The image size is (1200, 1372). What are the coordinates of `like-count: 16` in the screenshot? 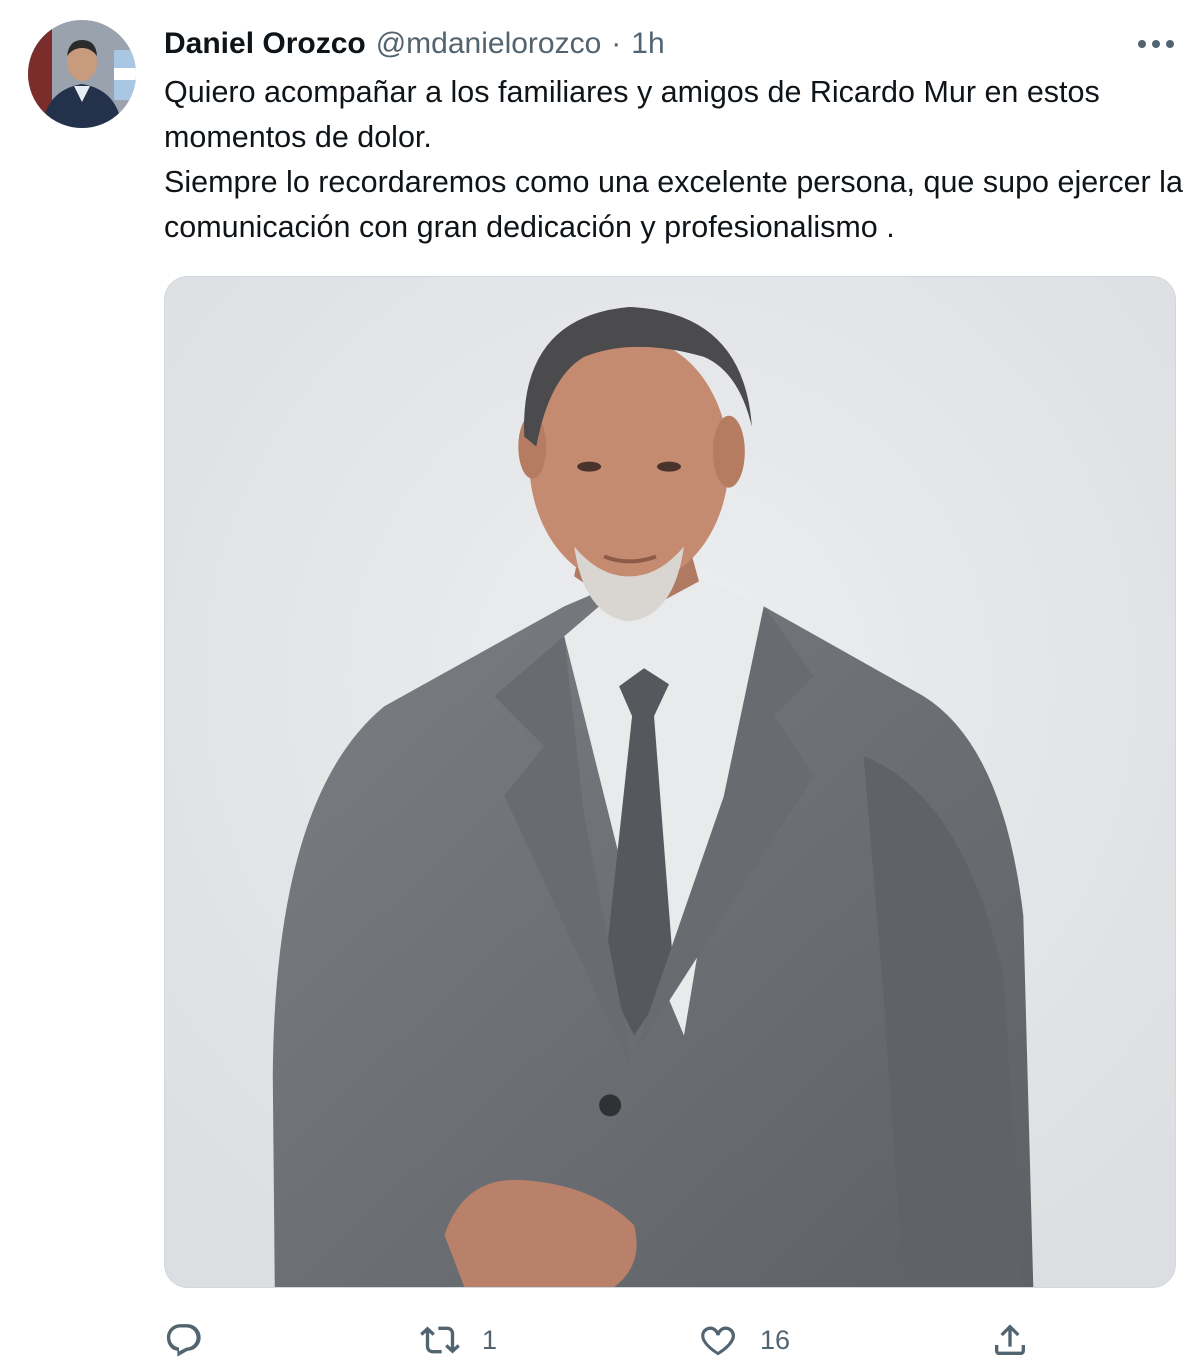 It's located at (775, 1339).